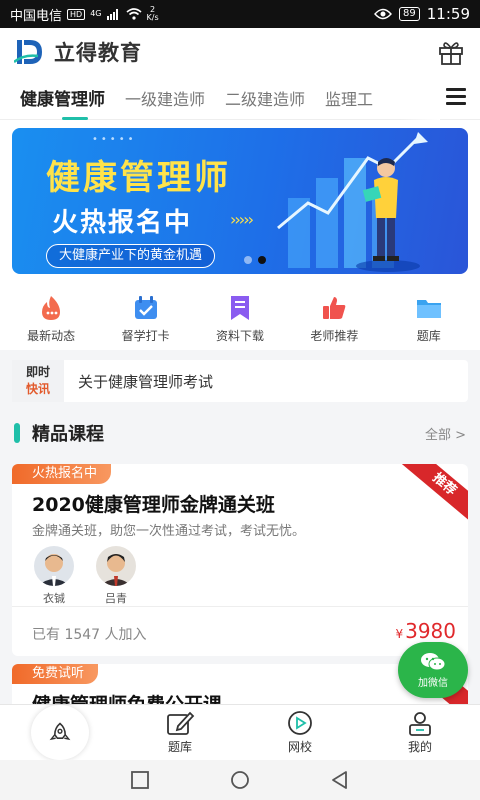  Describe the element at coordinates (334, 336) in the screenshot. I see `quick-nav-label: 老师推荐` at that location.